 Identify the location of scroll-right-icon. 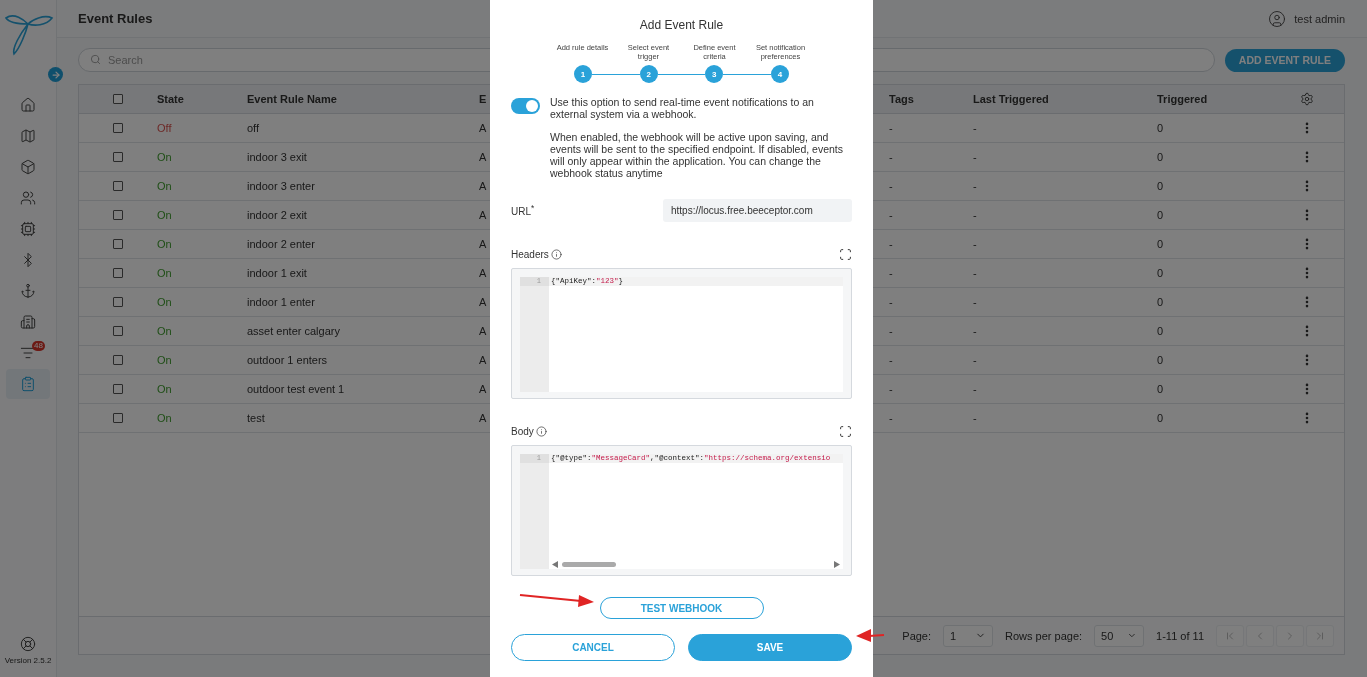
(837, 564).